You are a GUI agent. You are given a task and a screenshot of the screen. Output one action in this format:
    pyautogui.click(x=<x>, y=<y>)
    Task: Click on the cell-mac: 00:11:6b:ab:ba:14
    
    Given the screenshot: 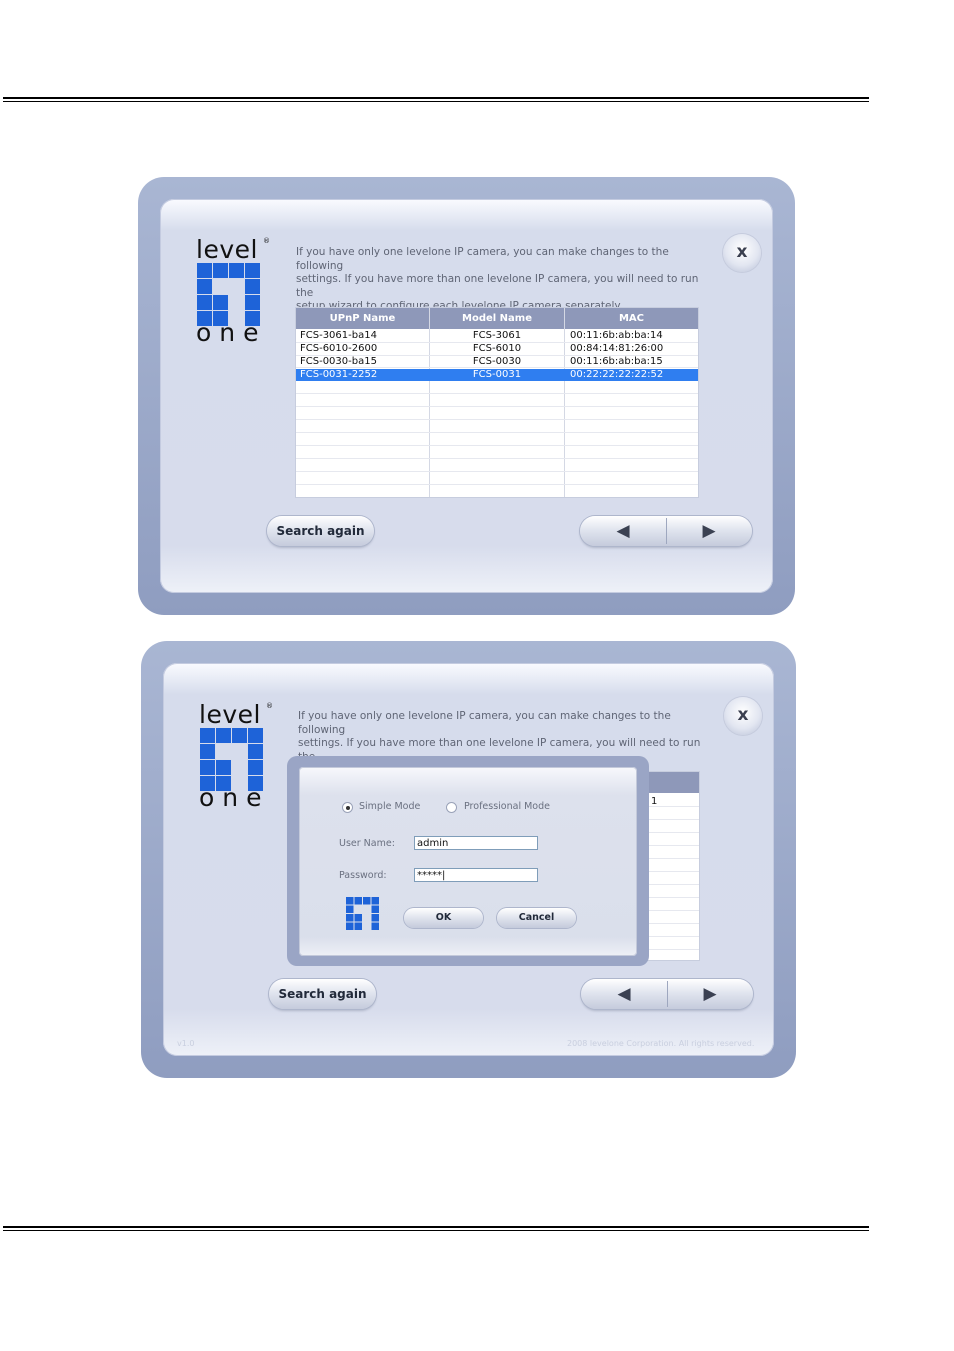 What is the action you would take?
    pyautogui.click(x=616, y=335)
    